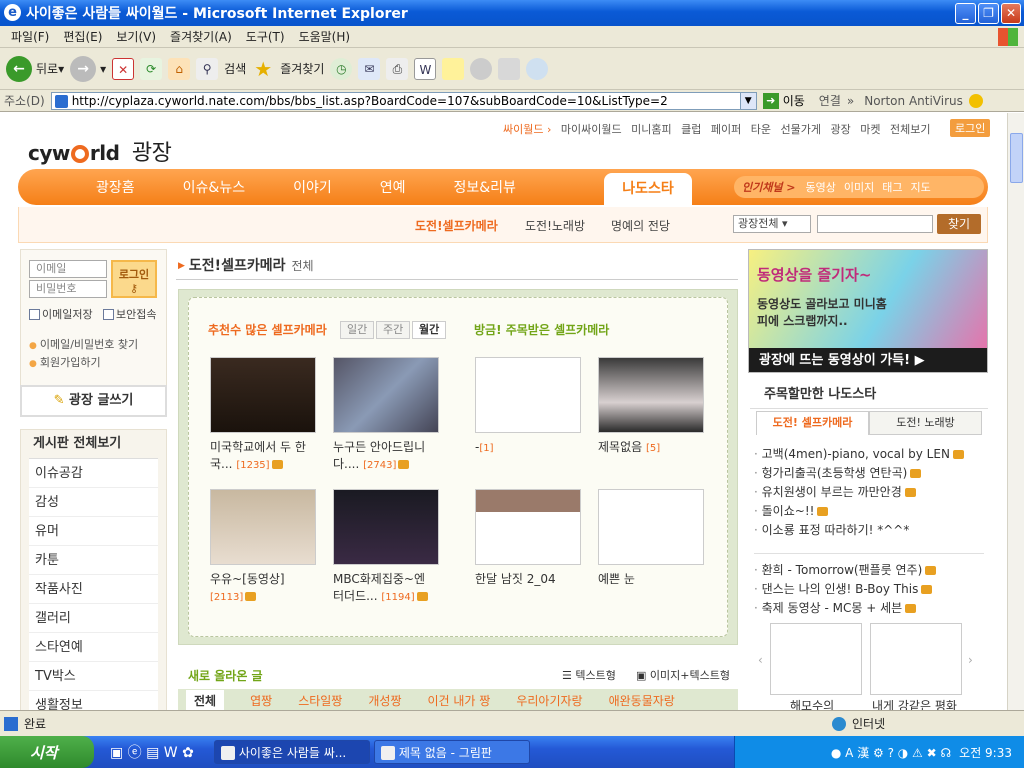  Describe the element at coordinates (891, 752) in the screenshot. I see `tray-icons: ● A 漢 ⚙ ? ◑ ⚠ ✖ ☊` at that location.